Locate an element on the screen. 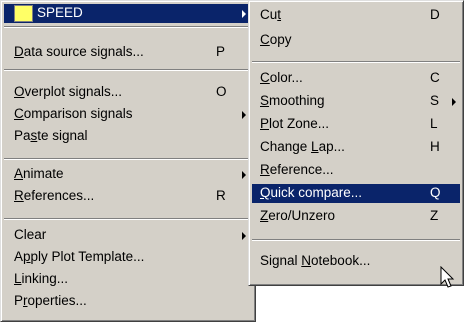  menu-item-animate: Animate is located at coordinates (128, 174).